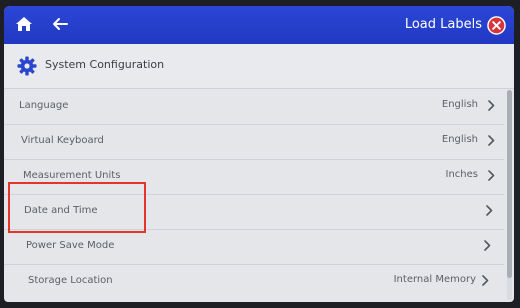 The height and width of the screenshot is (308, 520). I want to click on close-icon, so click(496, 25).